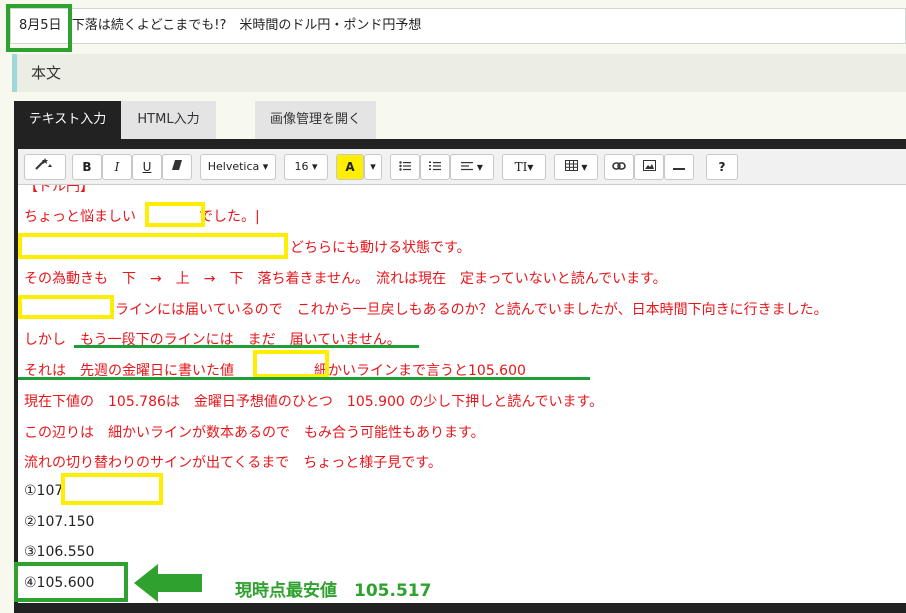 The width and height of the screenshot is (906, 613). What do you see at coordinates (233, 166) in the screenshot?
I see `font-family-value: Helvetica` at bounding box center [233, 166].